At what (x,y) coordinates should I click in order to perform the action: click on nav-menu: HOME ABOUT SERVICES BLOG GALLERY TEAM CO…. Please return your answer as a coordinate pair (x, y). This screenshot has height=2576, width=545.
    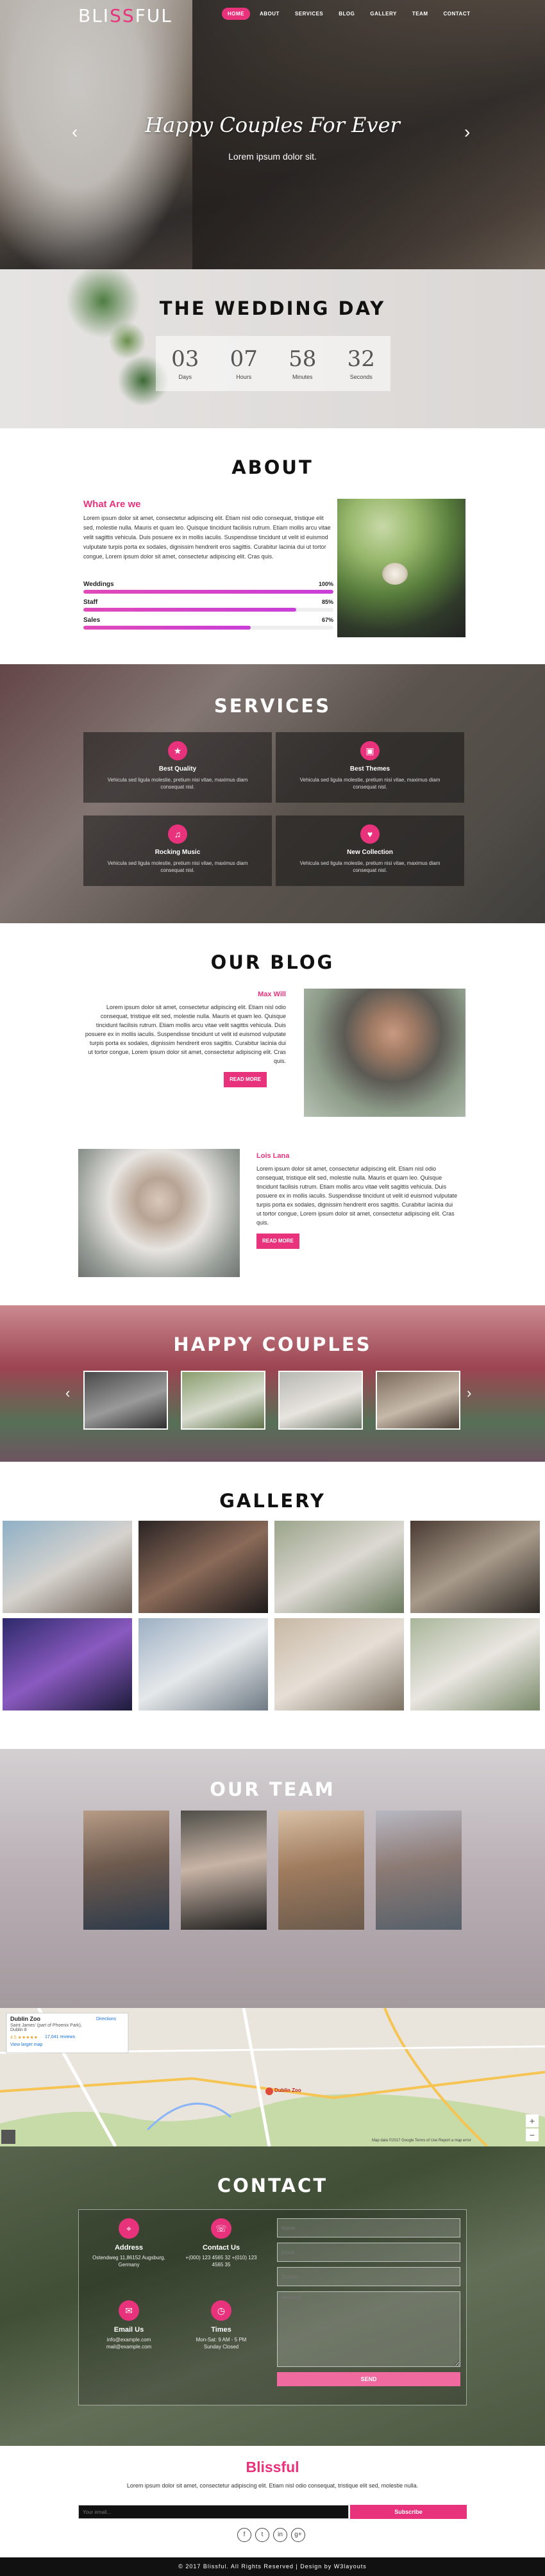
    Looking at the image, I should click on (349, 14).